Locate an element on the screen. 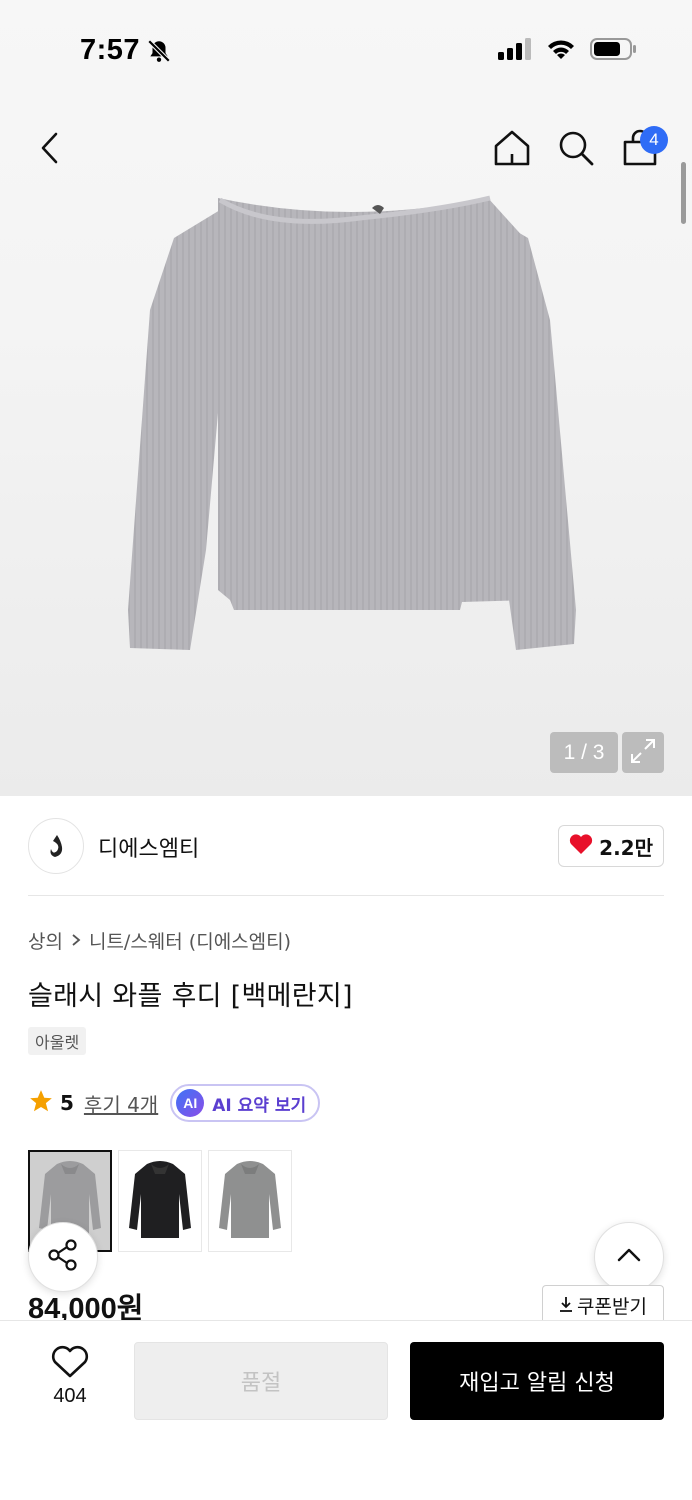 The height and width of the screenshot is (1500, 692). home-icon is located at coordinates (512, 150).